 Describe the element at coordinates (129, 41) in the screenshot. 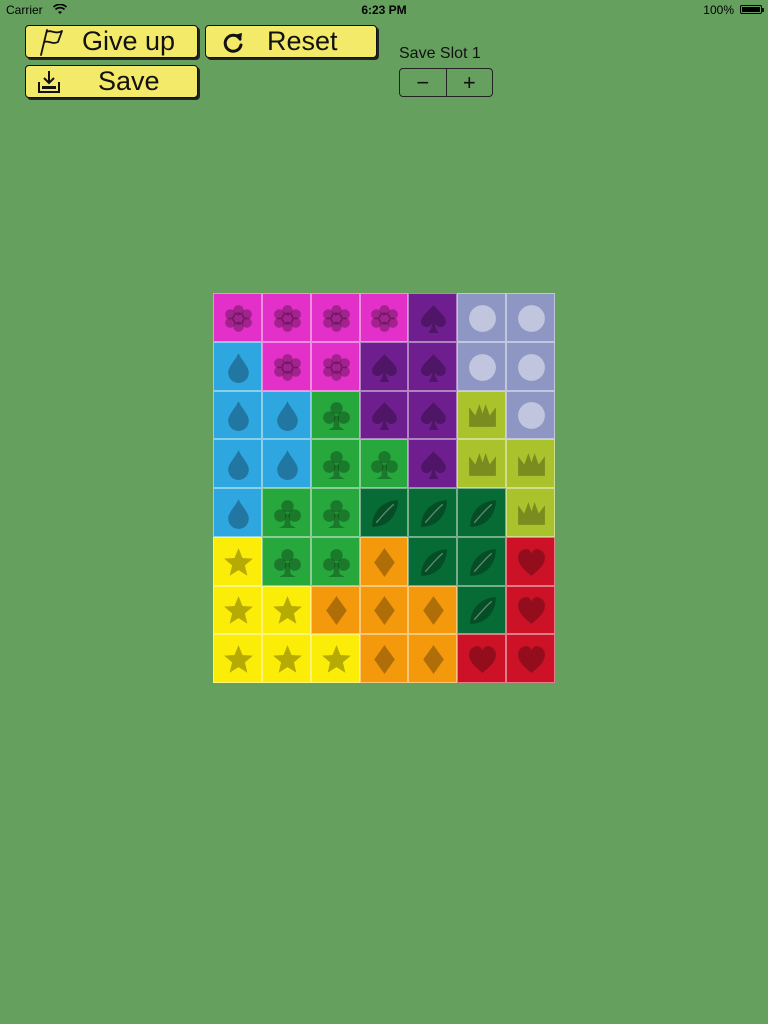

I see `give-up-label: Give up` at that location.